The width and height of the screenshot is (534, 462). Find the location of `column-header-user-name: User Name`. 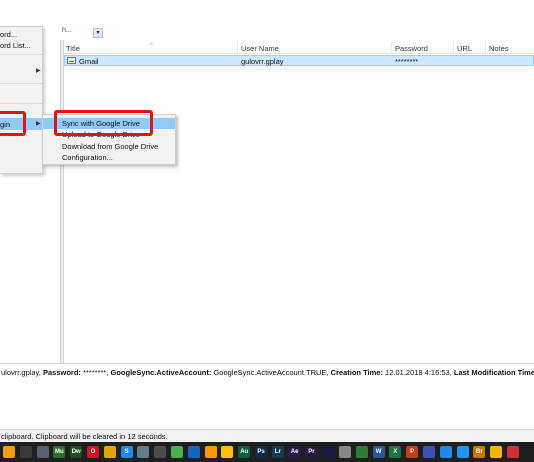

column-header-user-name: User Name is located at coordinates (260, 48).